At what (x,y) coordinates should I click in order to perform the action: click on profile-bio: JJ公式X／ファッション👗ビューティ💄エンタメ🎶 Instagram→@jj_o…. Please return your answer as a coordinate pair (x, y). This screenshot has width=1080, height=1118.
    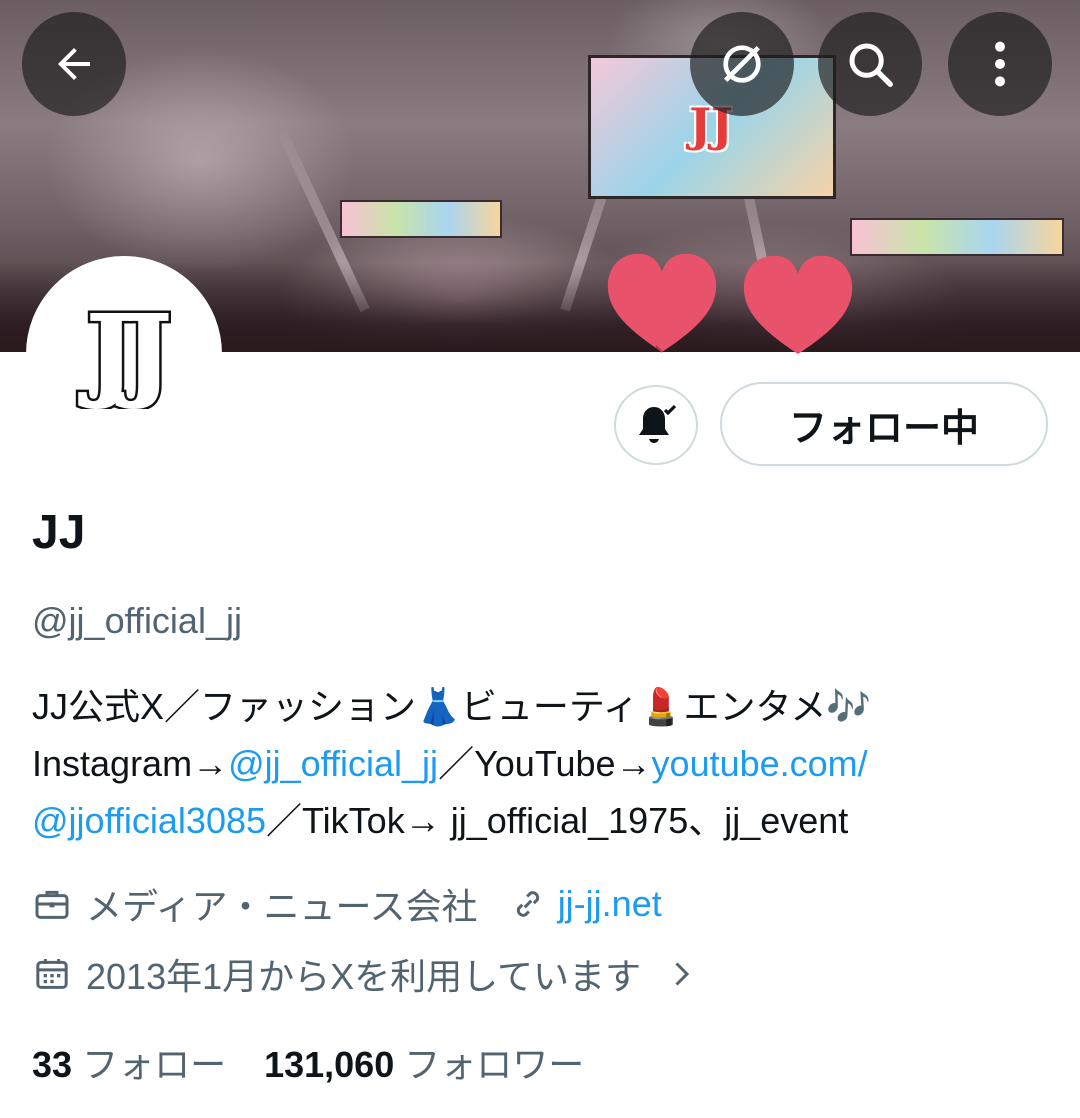
    Looking at the image, I should click on (542, 763).